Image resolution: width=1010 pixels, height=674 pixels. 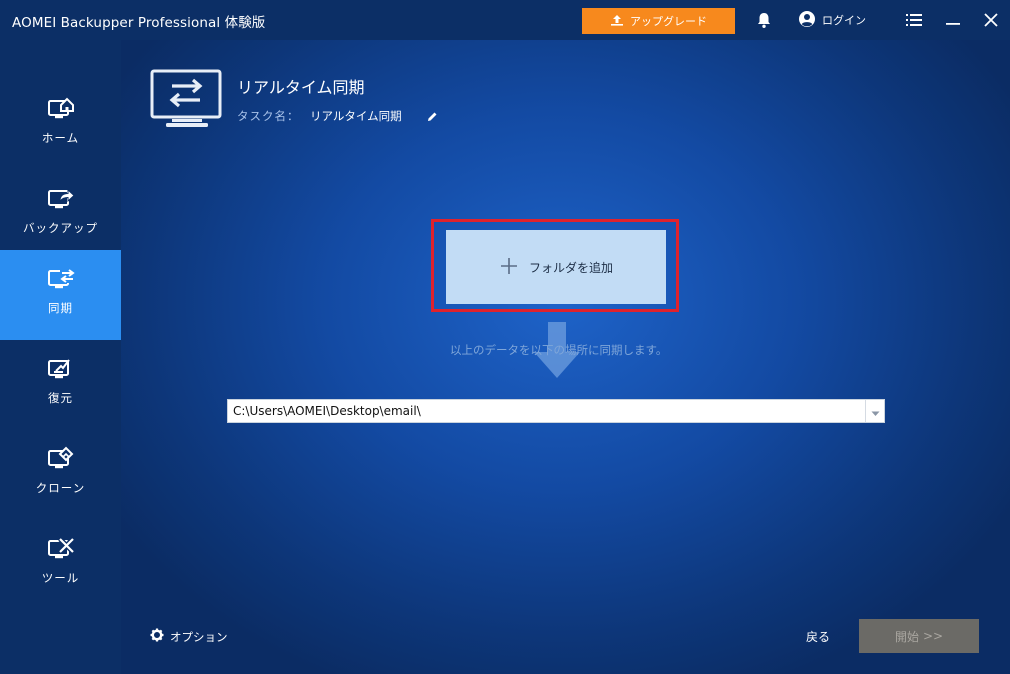 What do you see at coordinates (807, 20) in the screenshot?
I see `user-icon` at bounding box center [807, 20].